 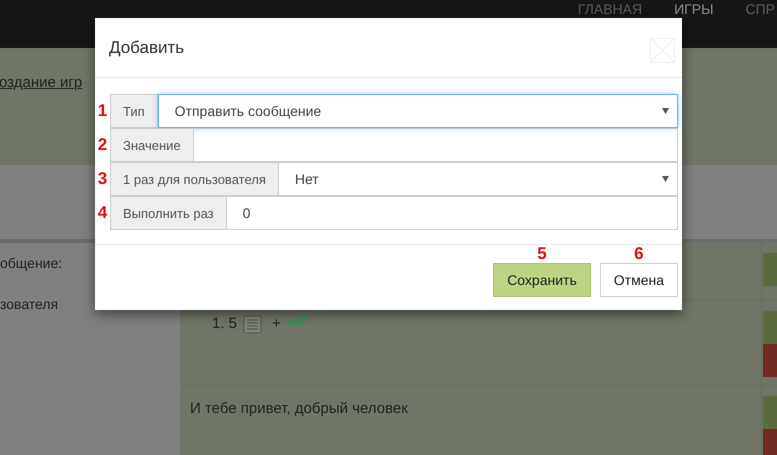 What do you see at coordinates (146, 48) in the screenshot?
I see `dialog-title: Добавить` at bounding box center [146, 48].